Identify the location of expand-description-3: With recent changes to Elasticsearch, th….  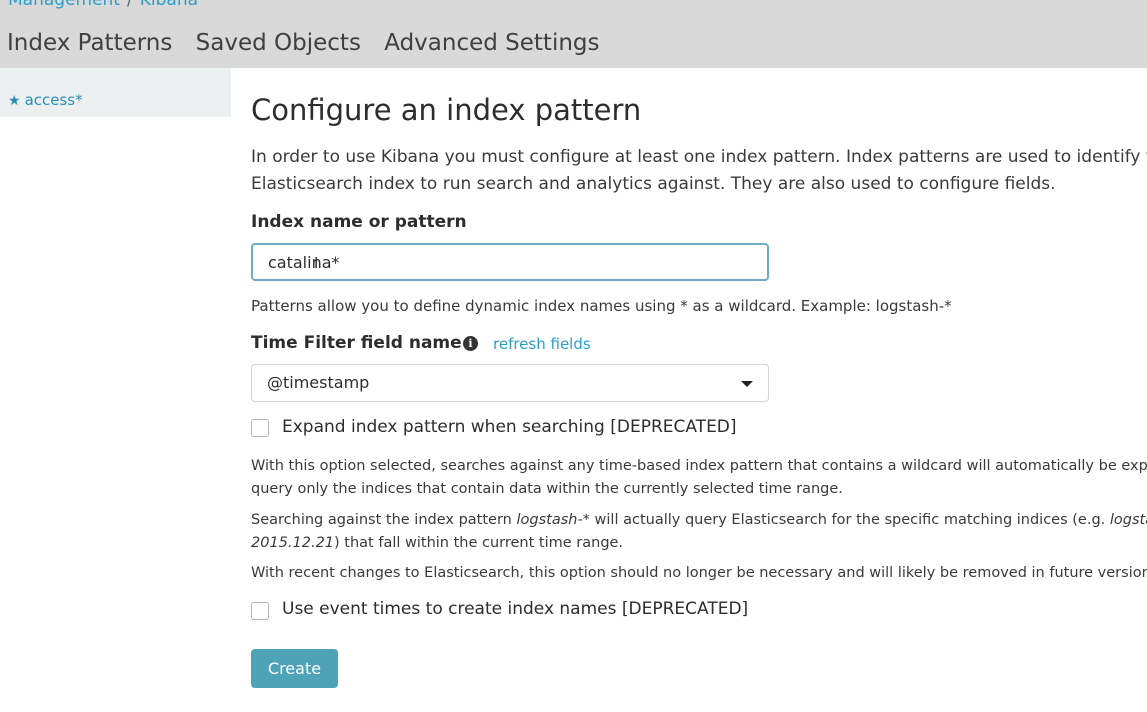
(699, 573).